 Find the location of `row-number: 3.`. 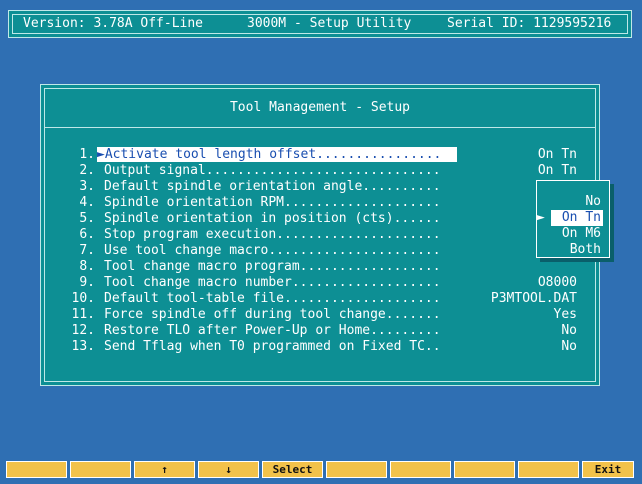

row-number: 3. is located at coordinates (87, 186).